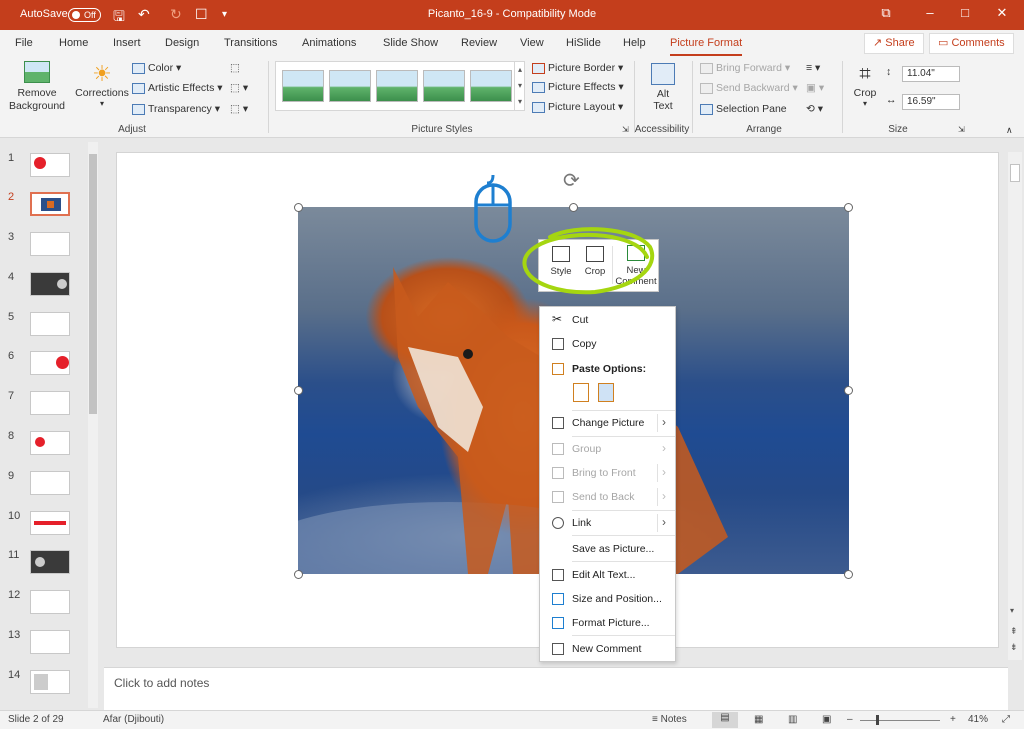 The image size is (1024, 729). Describe the element at coordinates (1002, 13) in the screenshot. I see `close-icon: ✕` at that location.